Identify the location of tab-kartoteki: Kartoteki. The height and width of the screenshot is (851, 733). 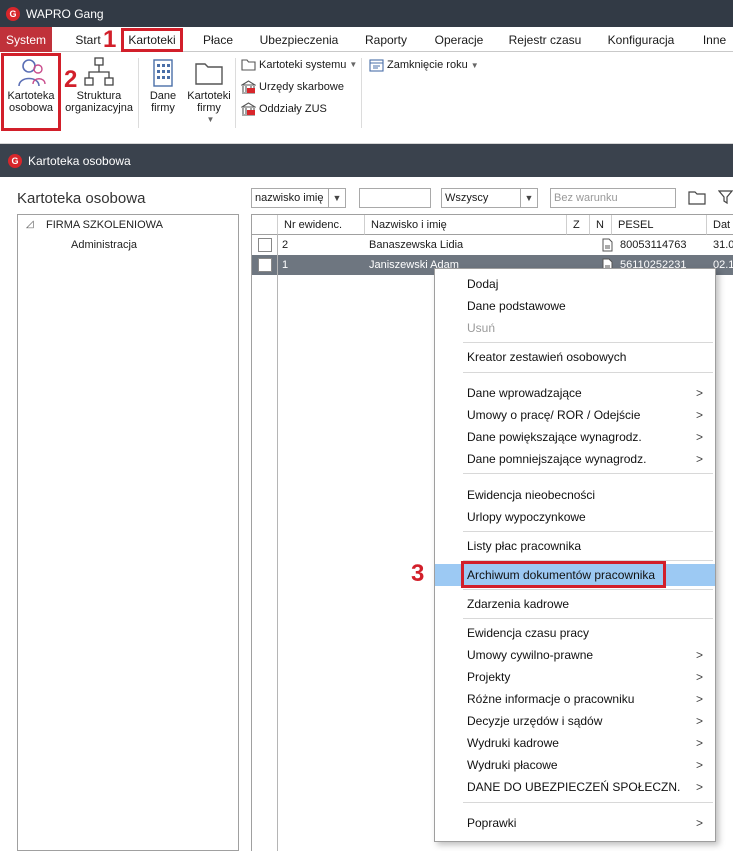
(152, 40).